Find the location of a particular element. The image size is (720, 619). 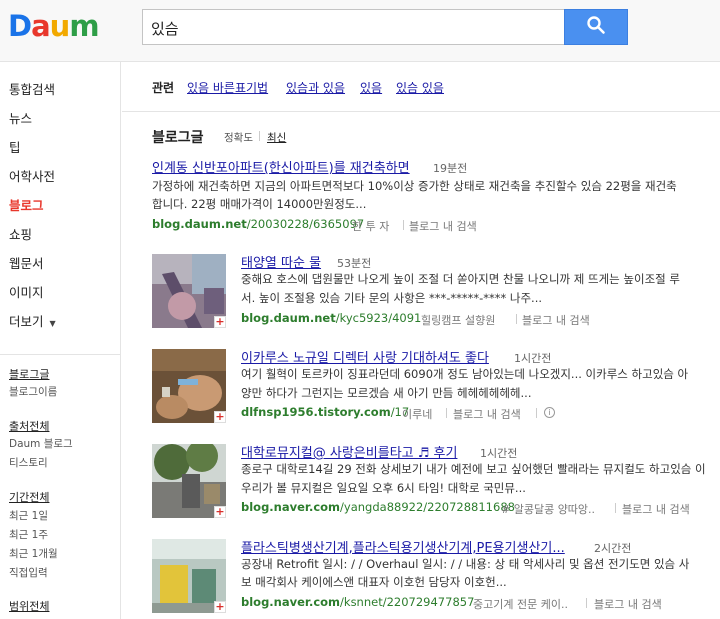

sort-accuracy: 정확도 is located at coordinates (238, 137).